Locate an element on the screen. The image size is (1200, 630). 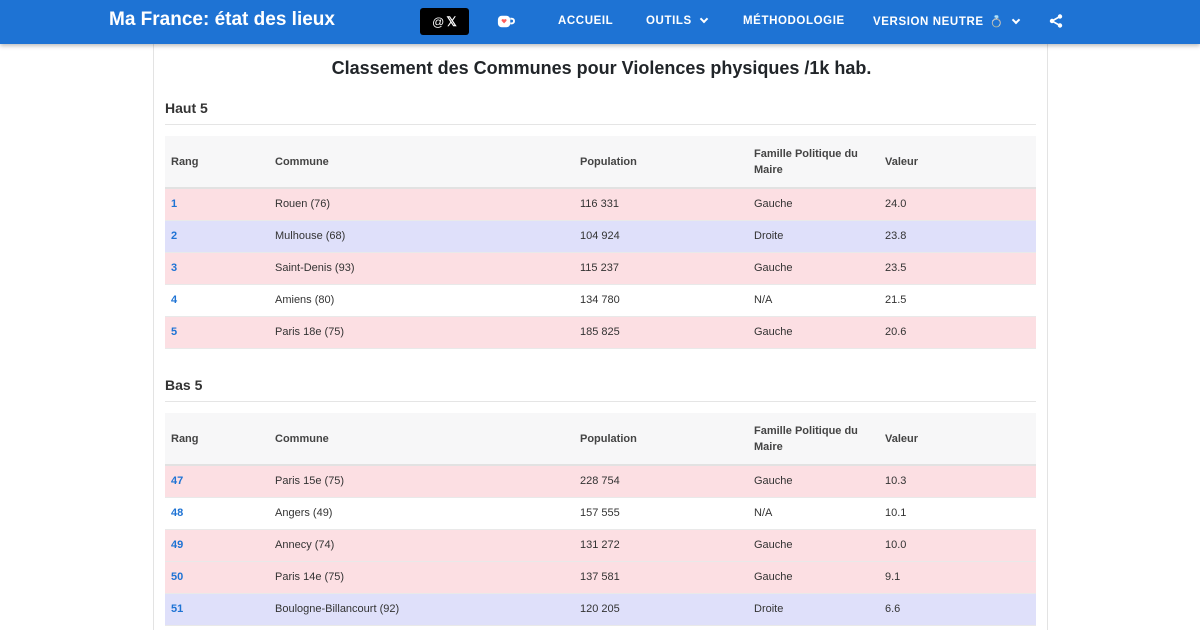
commune-cell: Rouen (76) is located at coordinates (421, 204).